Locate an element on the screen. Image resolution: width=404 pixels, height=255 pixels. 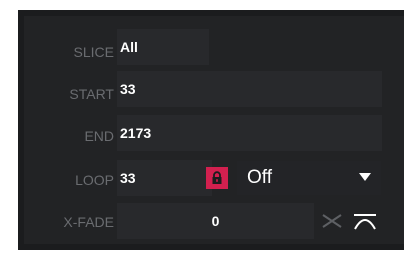
start-label: START is located at coordinates (91, 94).